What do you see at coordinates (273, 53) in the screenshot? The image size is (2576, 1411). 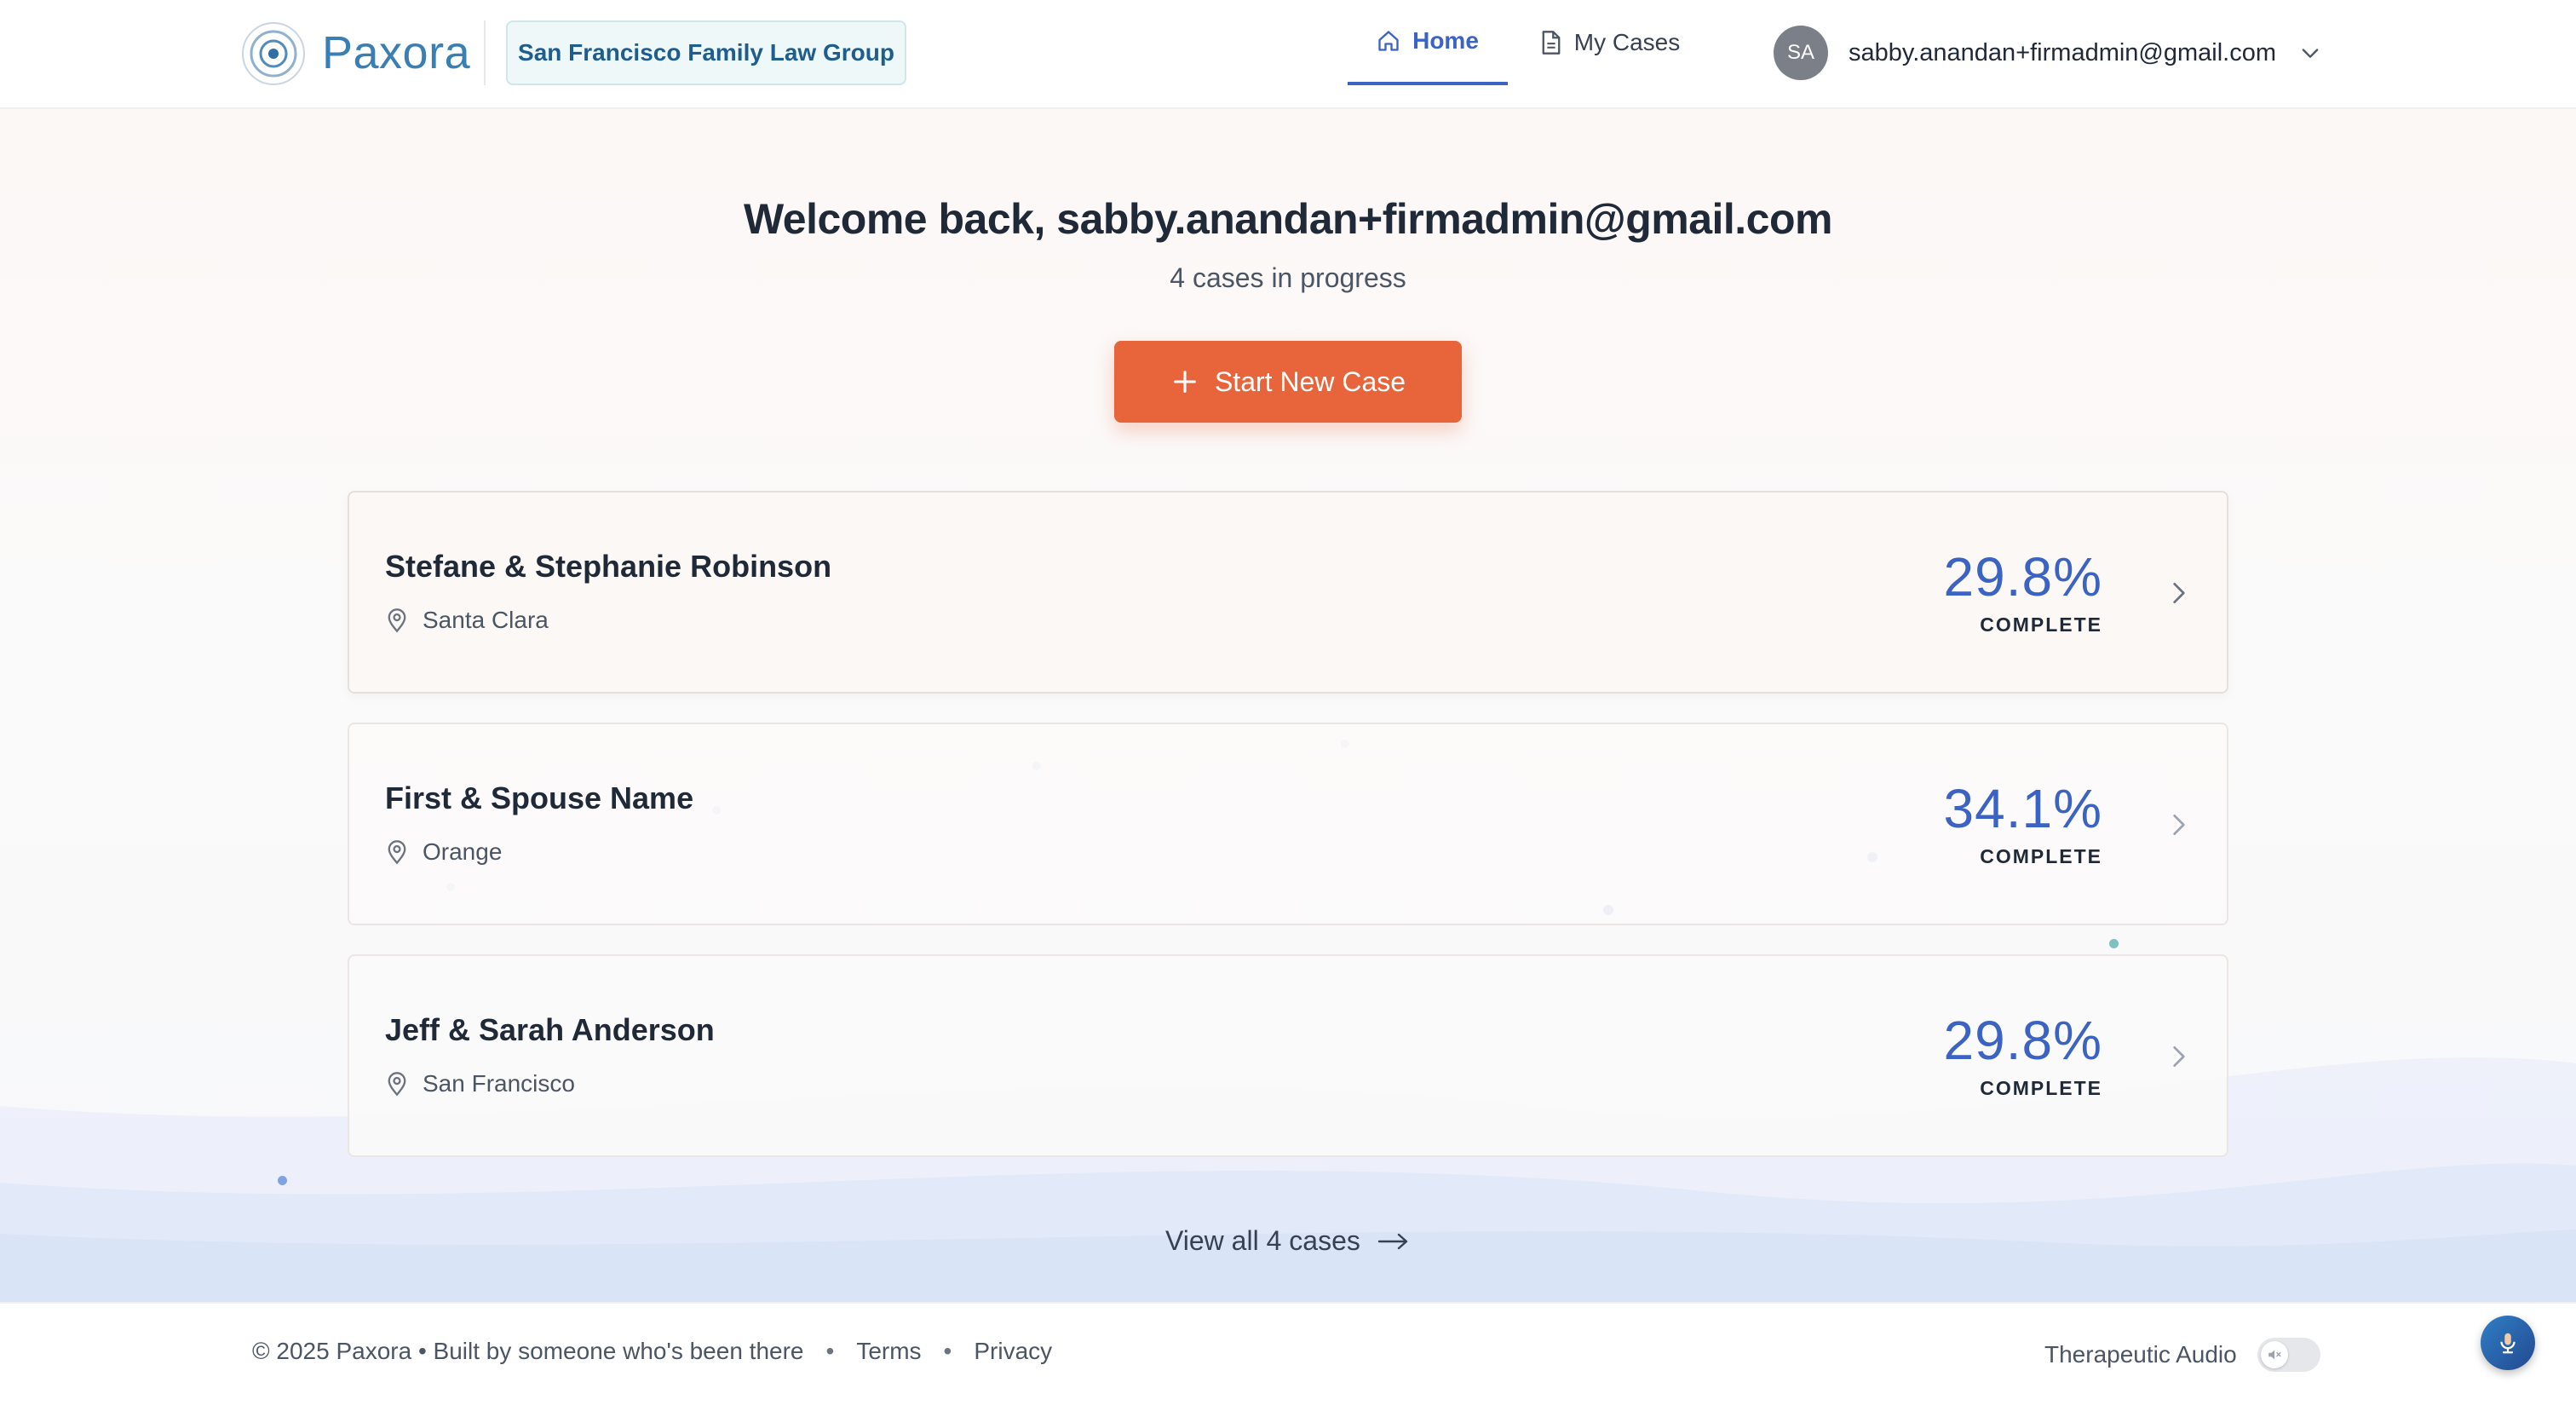 I see `paxora-logo-icon` at bounding box center [273, 53].